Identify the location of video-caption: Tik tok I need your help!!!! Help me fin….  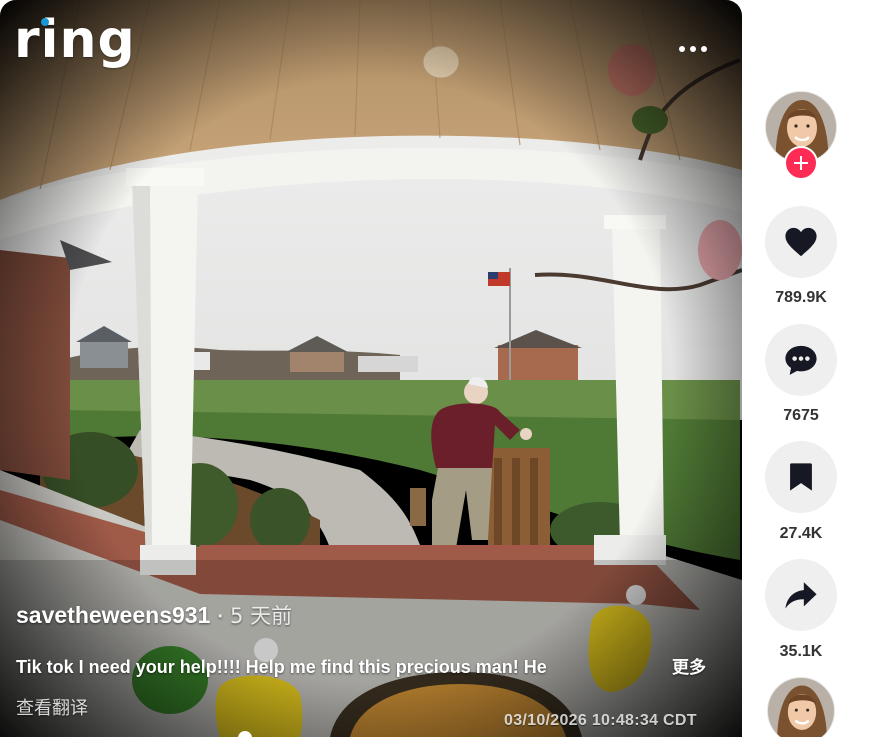
(281, 667).